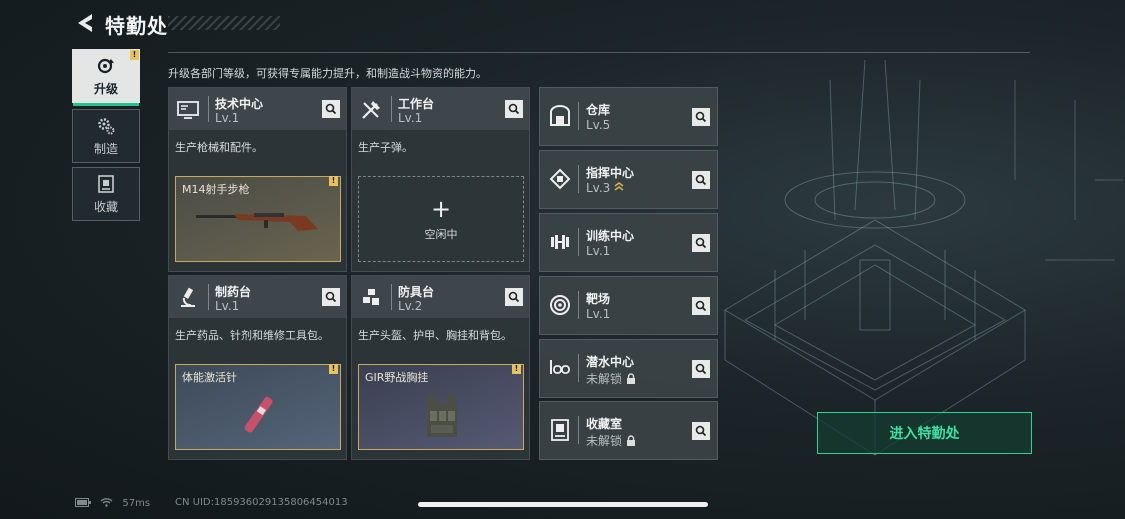 The image size is (1125, 519). What do you see at coordinates (136, 503) in the screenshot?
I see `ping-value: 57ms` at bounding box center [136, 503].